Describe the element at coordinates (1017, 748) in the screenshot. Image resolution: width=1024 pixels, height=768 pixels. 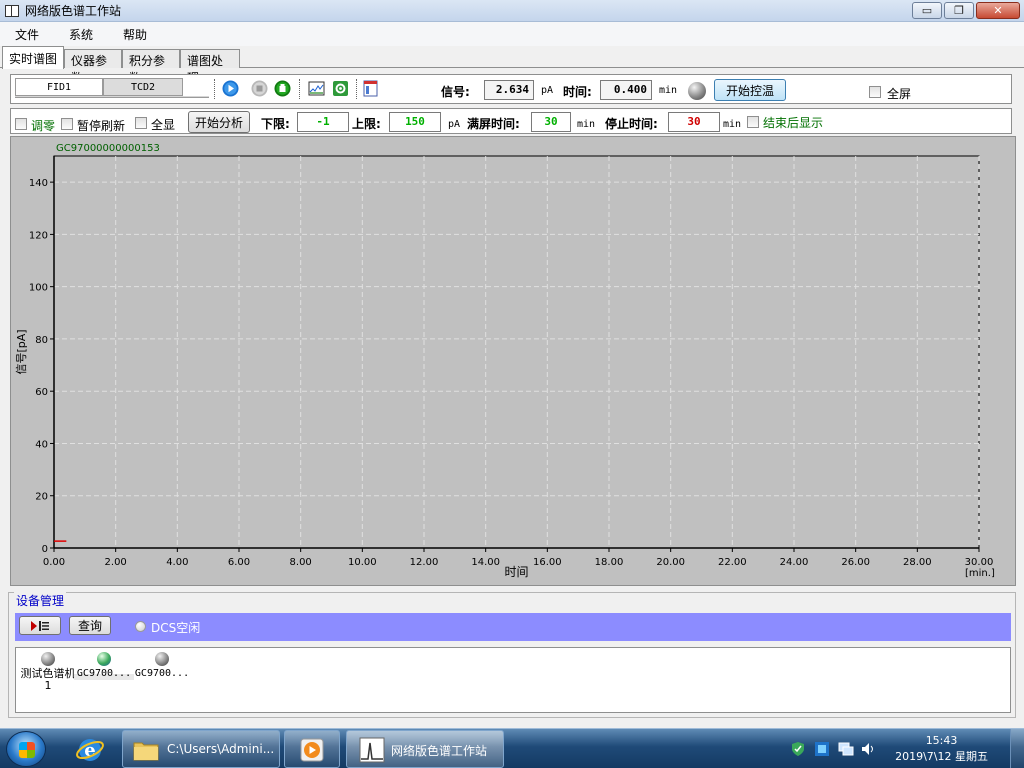
I see `show-desktop-button` at that location.